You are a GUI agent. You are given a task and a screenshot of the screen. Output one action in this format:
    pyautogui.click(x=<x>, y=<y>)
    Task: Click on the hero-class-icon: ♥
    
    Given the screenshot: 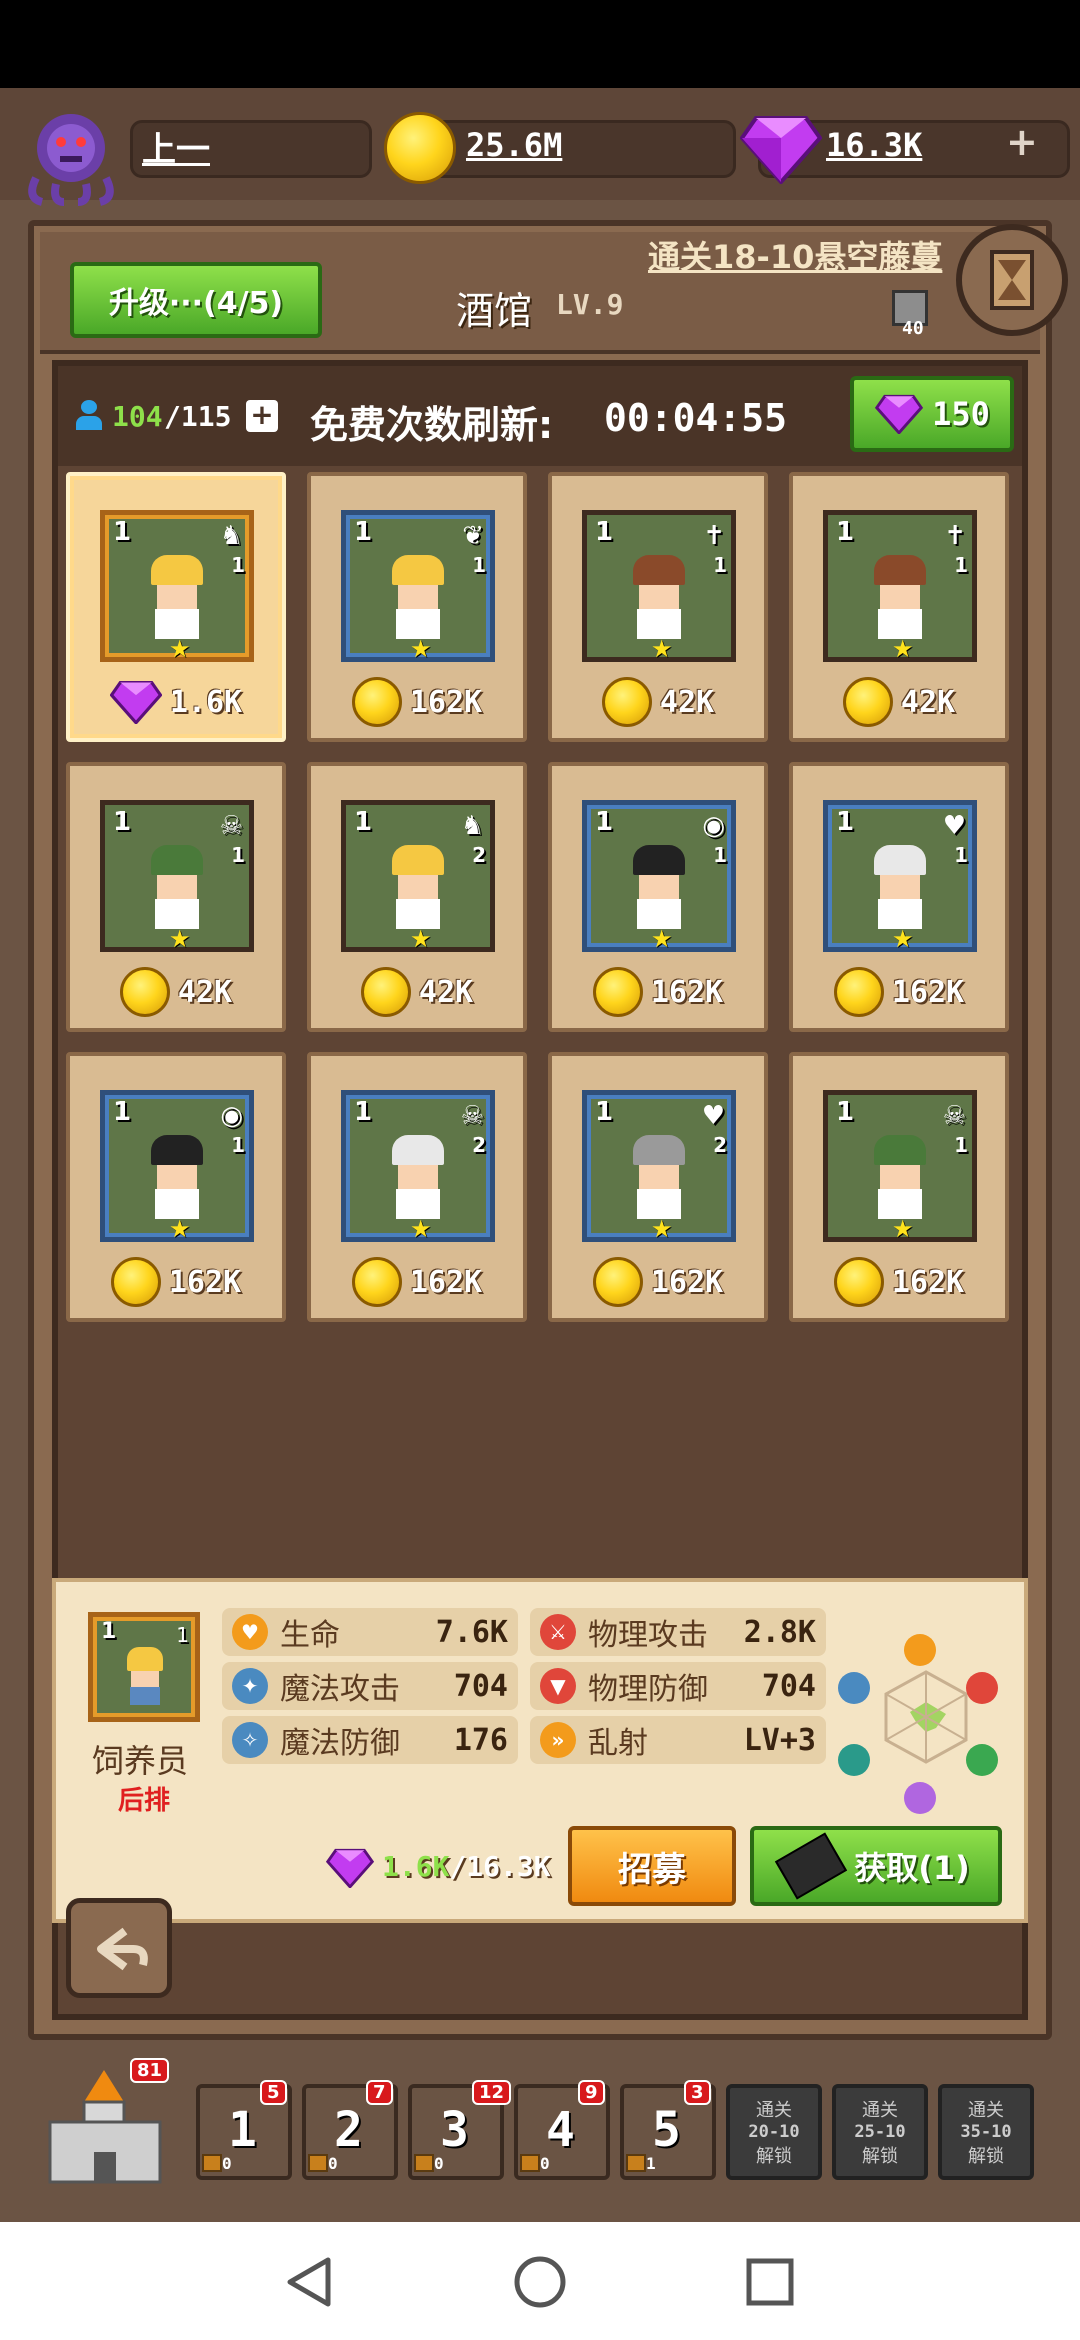 What is the action you would take?
    pyautogui.click(x=713, y=1116)
    